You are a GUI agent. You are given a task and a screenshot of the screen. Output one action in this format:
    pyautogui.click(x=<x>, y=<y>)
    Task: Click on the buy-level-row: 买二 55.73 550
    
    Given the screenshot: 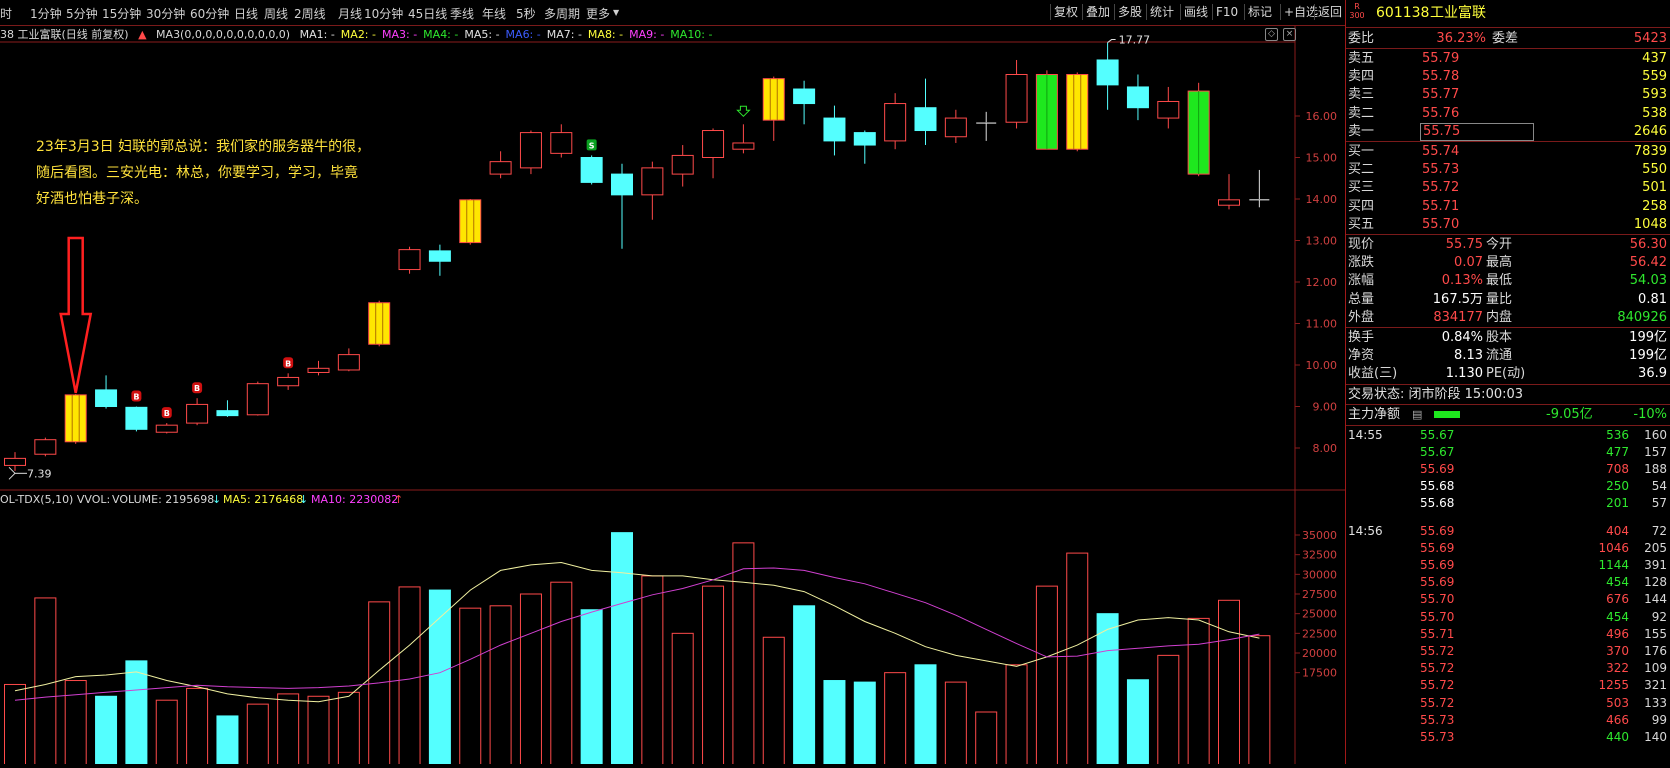 What is the action you would take?
    pyautogui.click(x=1508, y=169)
    